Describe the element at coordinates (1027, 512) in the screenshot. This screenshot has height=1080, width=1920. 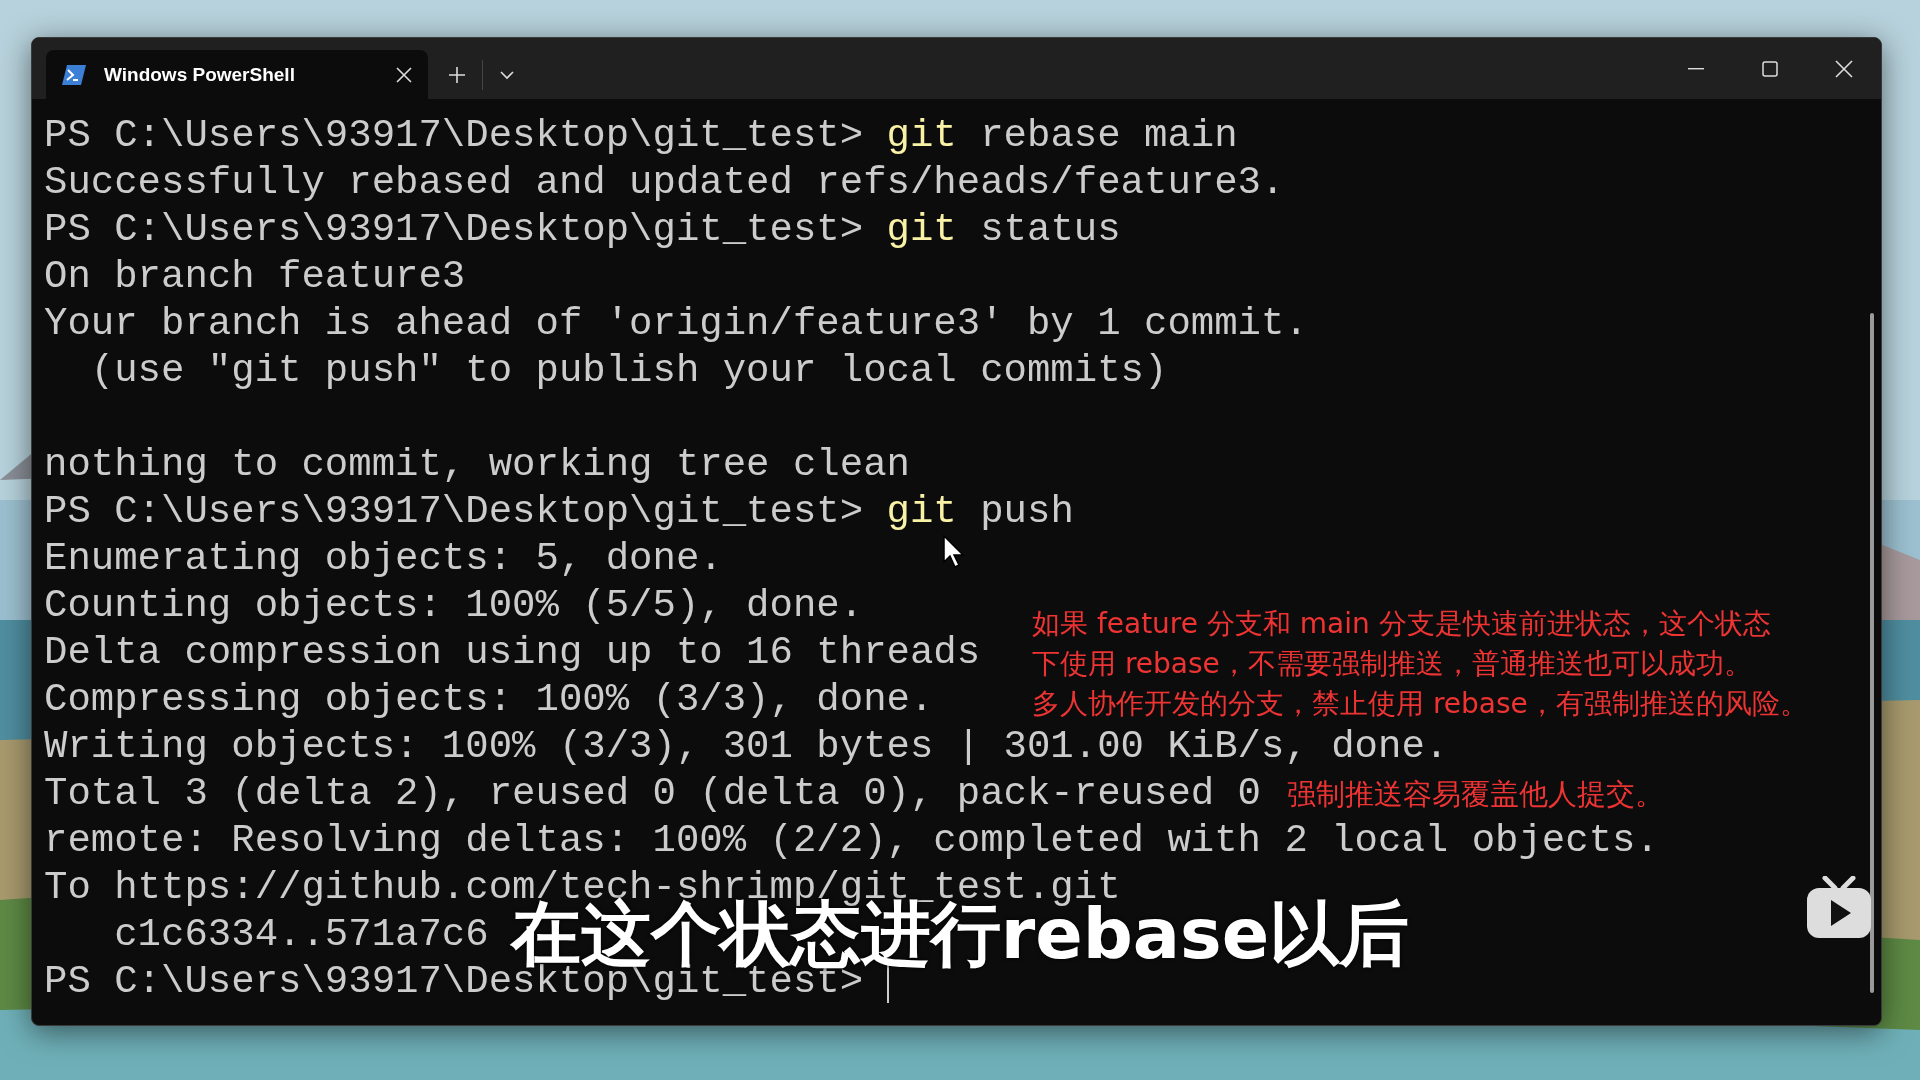
I see `command-arguments: push` at that location.